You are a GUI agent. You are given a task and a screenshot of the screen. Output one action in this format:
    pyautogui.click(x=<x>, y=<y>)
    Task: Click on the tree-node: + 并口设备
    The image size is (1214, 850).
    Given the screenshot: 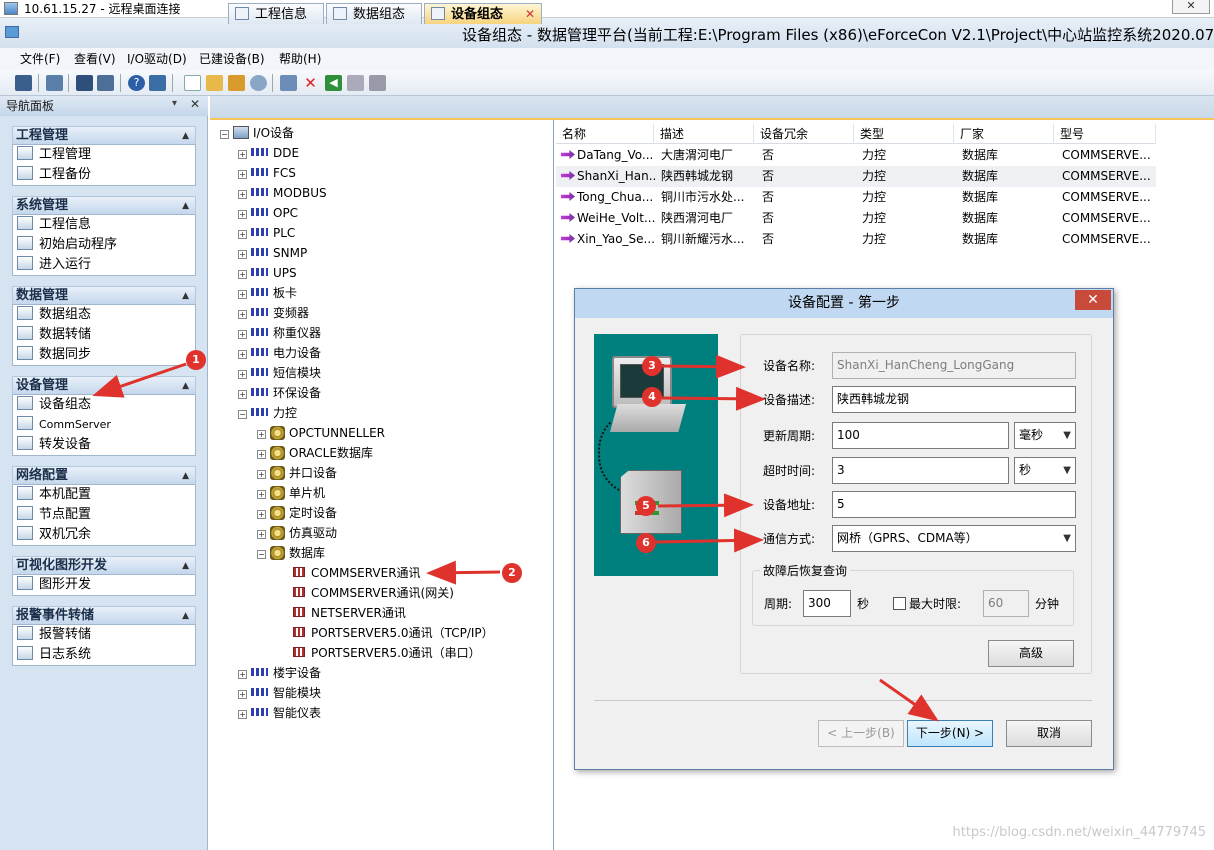 What is the action you would take?
    pyautogui.click(x=297, y=473)
    